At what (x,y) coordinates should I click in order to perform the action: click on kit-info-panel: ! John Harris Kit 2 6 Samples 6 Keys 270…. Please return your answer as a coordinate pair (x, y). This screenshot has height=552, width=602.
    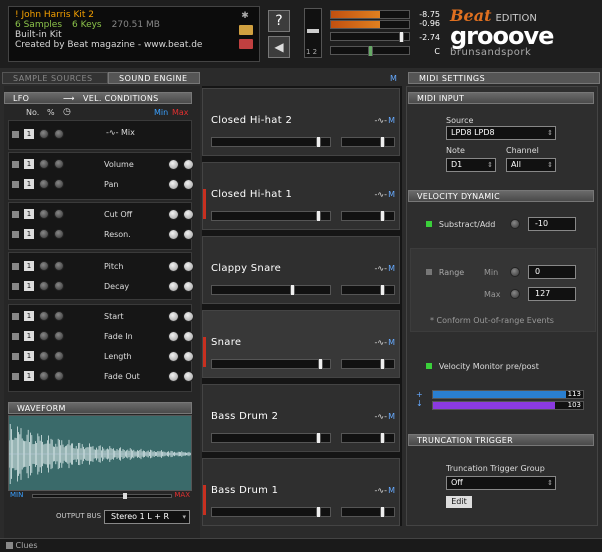
    Looking at the image, I should click on (134, 34).